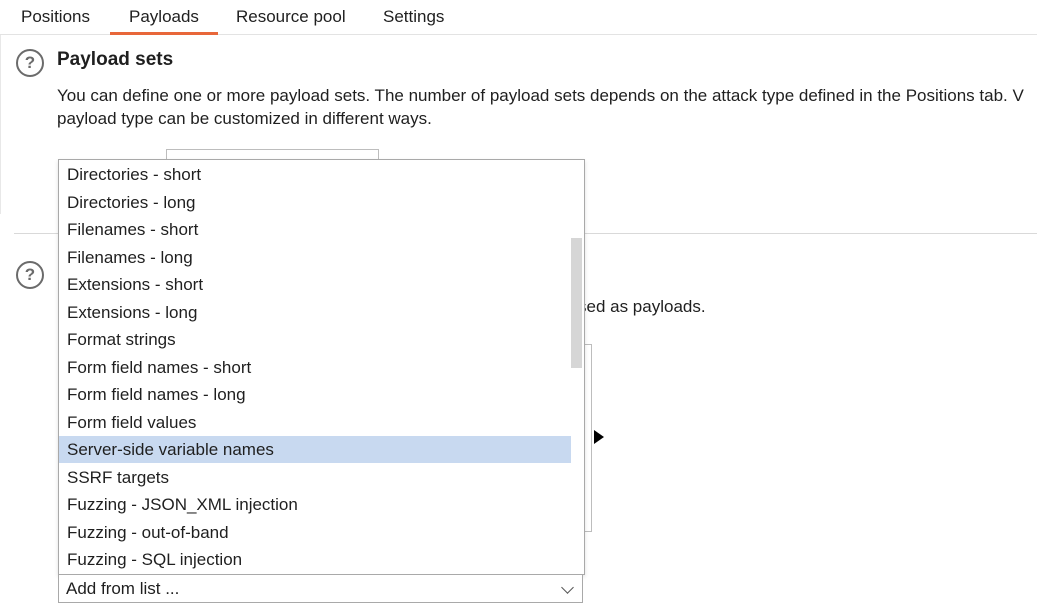  Describe the element at coordinates (315, 257) in the screenshot. I see `dropdown-item: Filenames - long` at that location.